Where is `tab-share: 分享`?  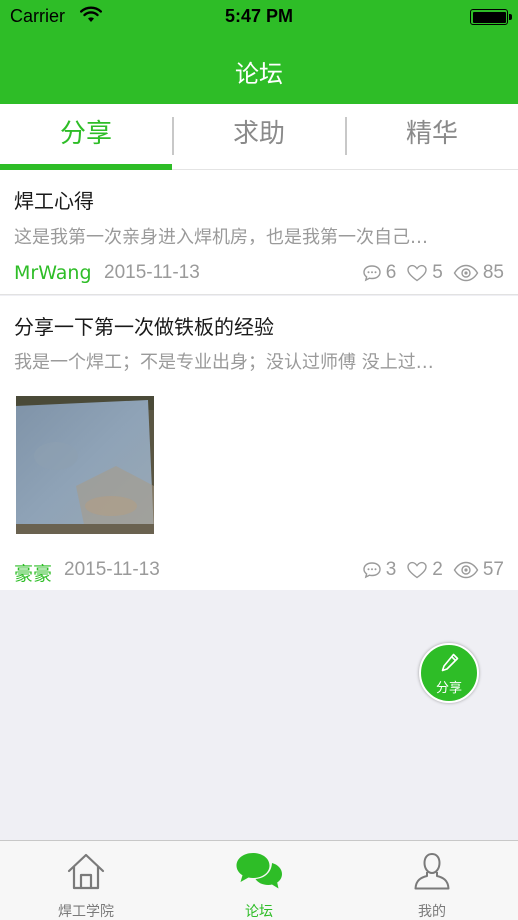 tab-share: 分享 is located at coordinates (86, 136).